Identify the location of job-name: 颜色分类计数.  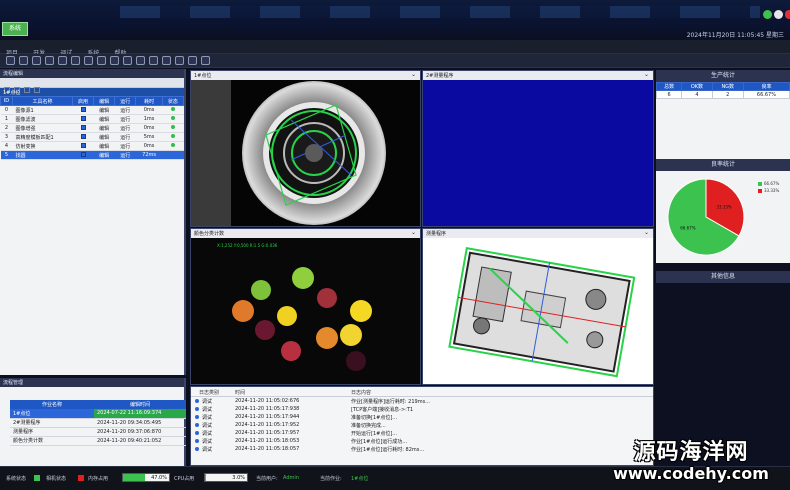
(52, 441).